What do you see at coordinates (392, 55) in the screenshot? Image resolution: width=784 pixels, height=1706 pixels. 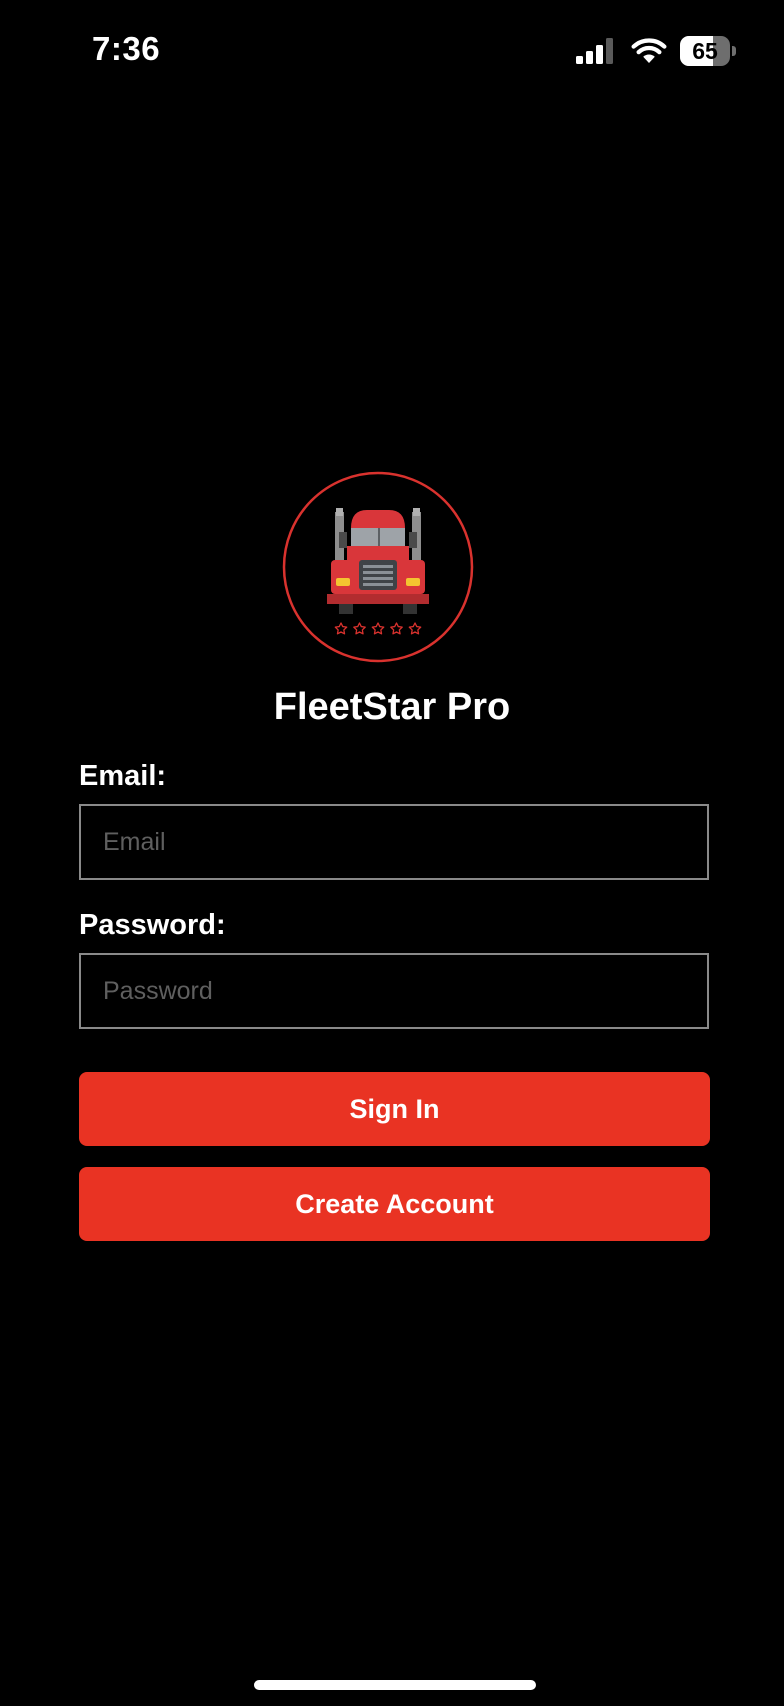 I see `status-bar: 7:36 65` at bounding box center [392, 55].